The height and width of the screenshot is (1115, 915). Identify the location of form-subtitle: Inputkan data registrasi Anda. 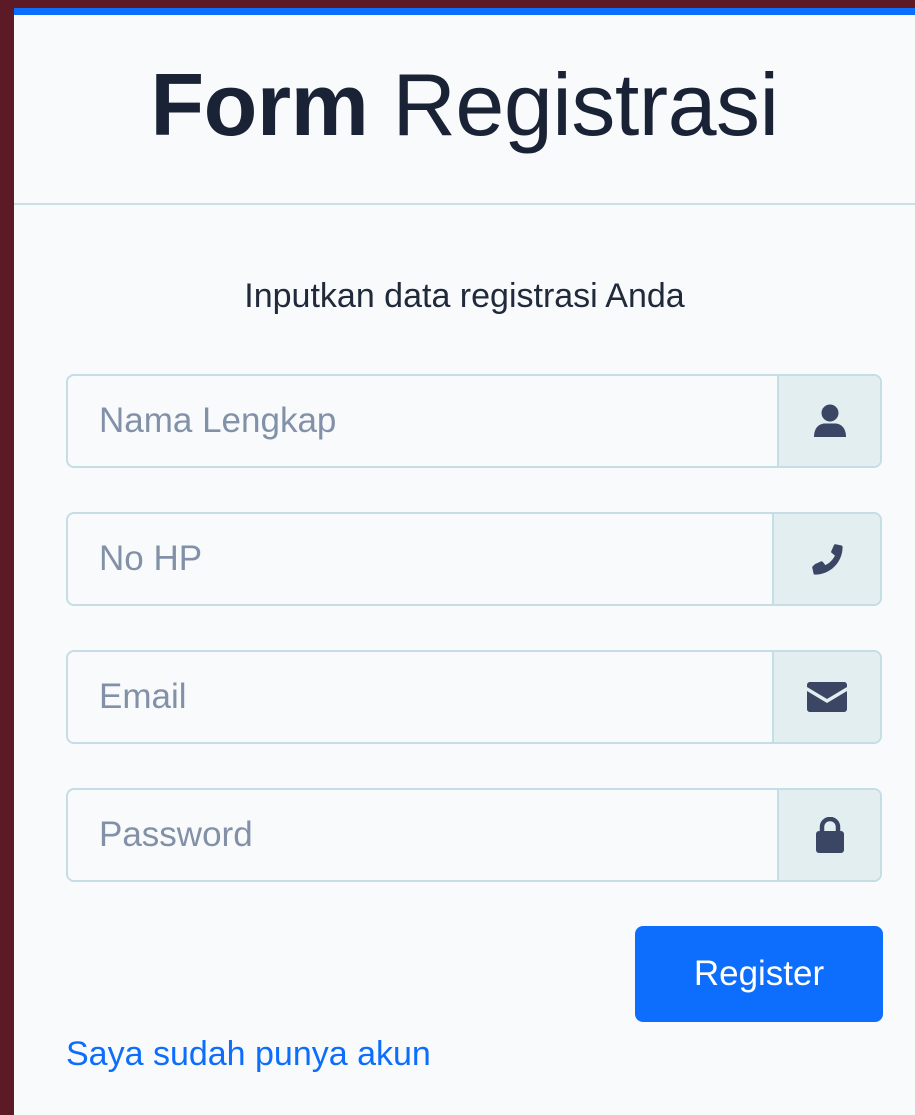
(464, 296).